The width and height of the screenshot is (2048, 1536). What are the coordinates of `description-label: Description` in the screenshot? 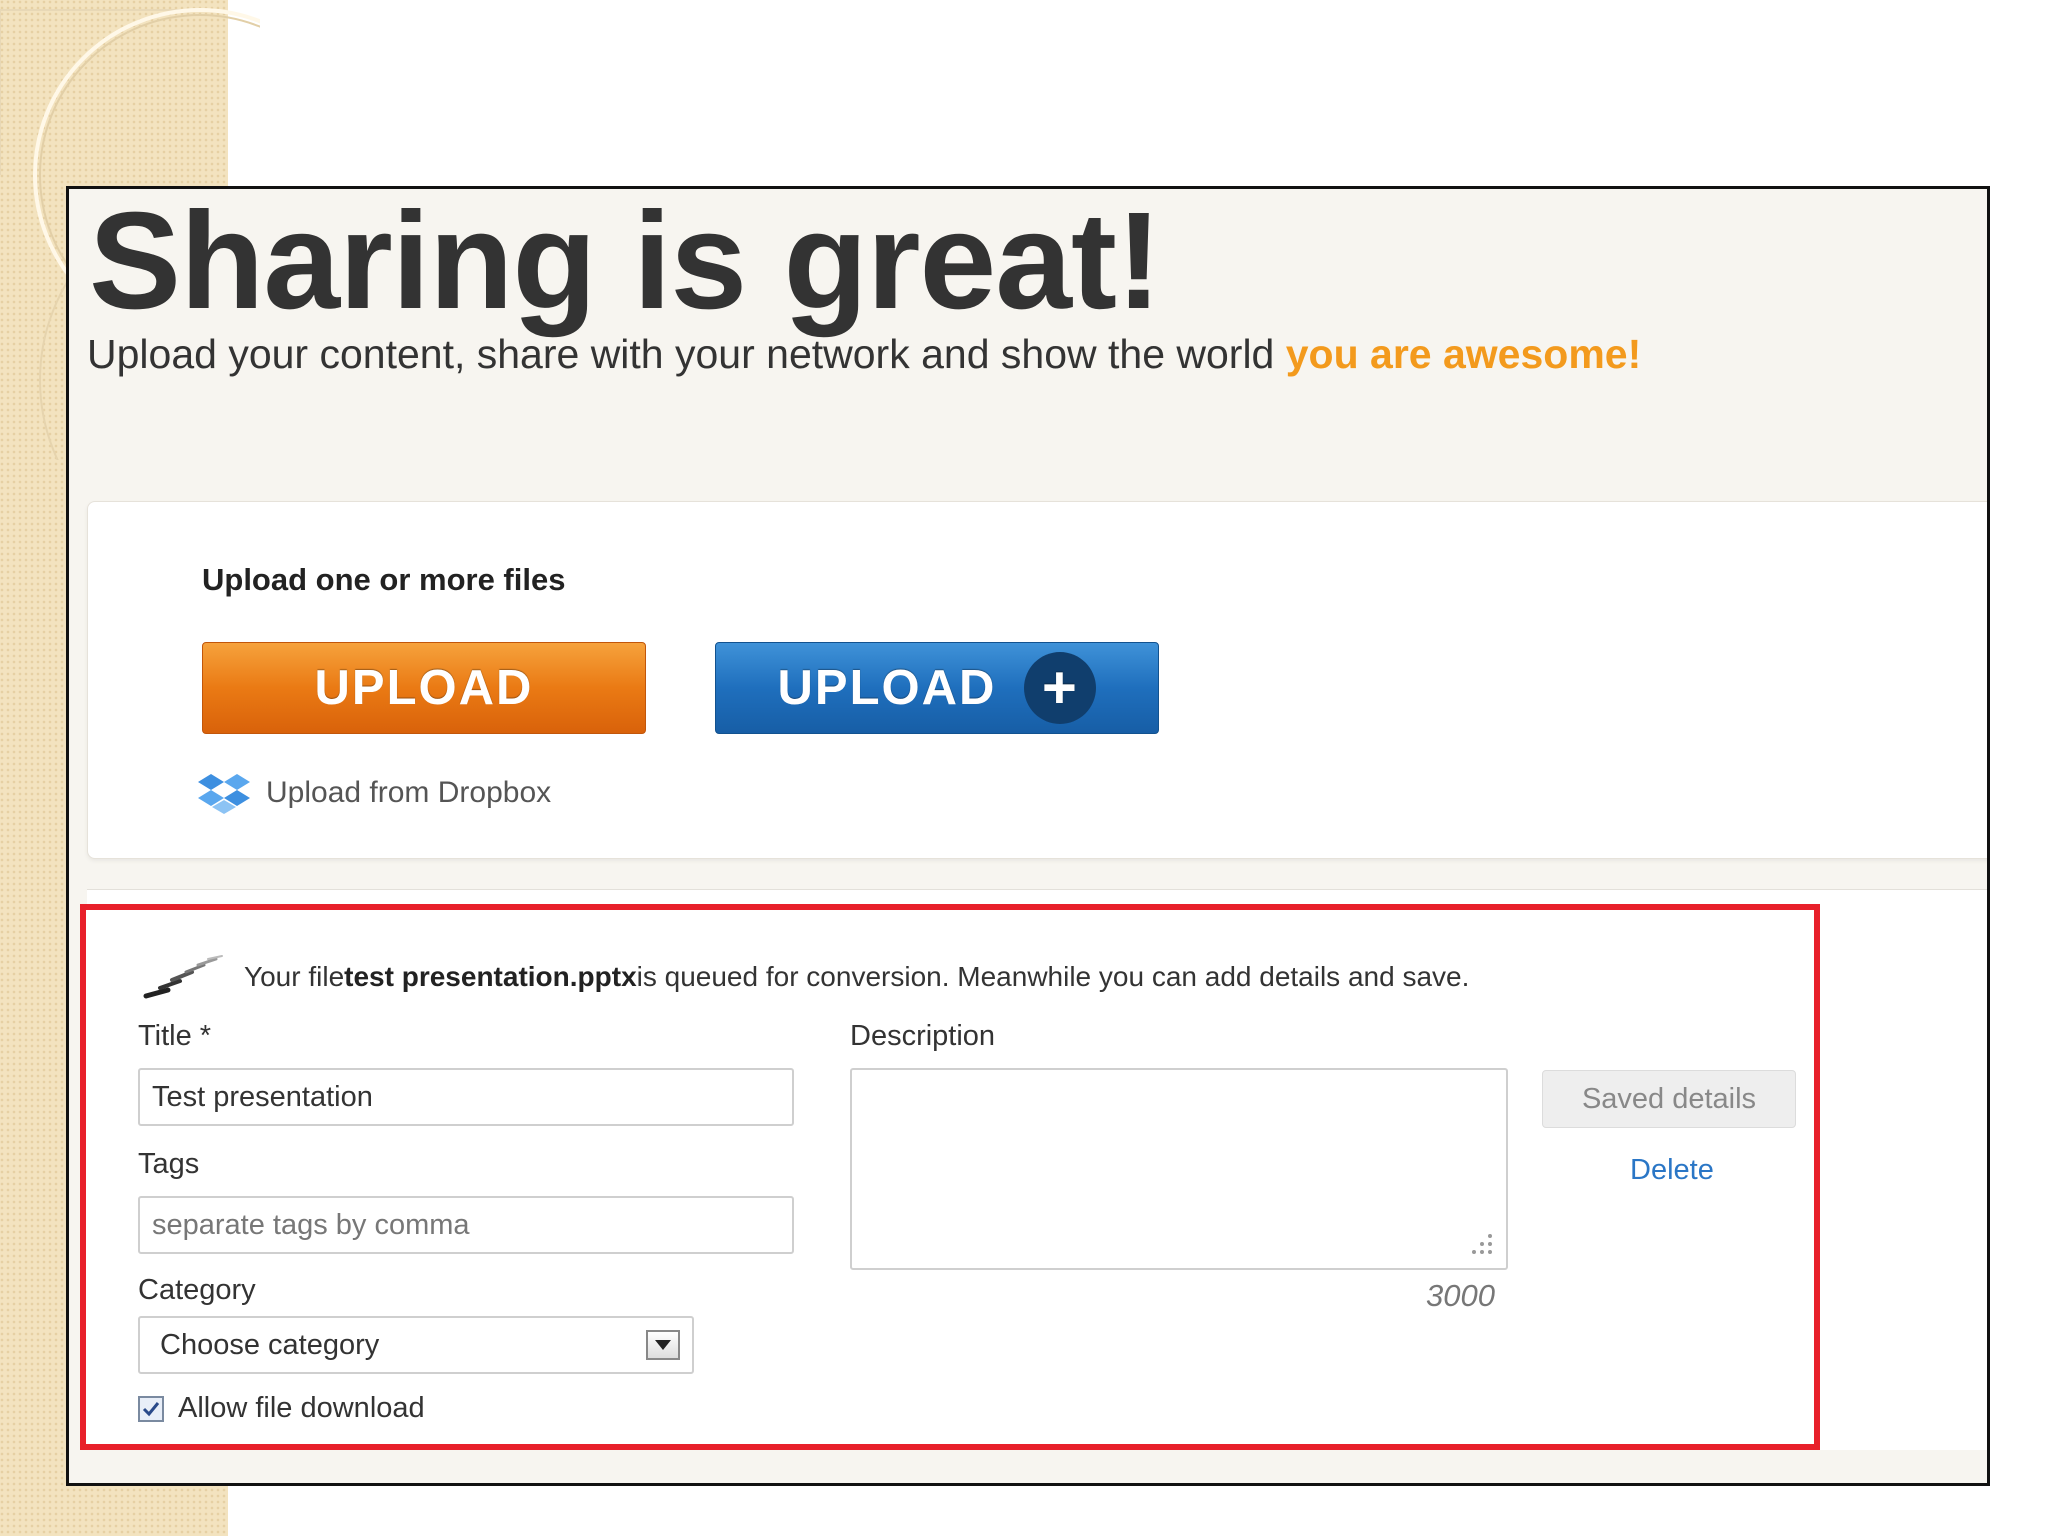 It's located at (923, 1036).